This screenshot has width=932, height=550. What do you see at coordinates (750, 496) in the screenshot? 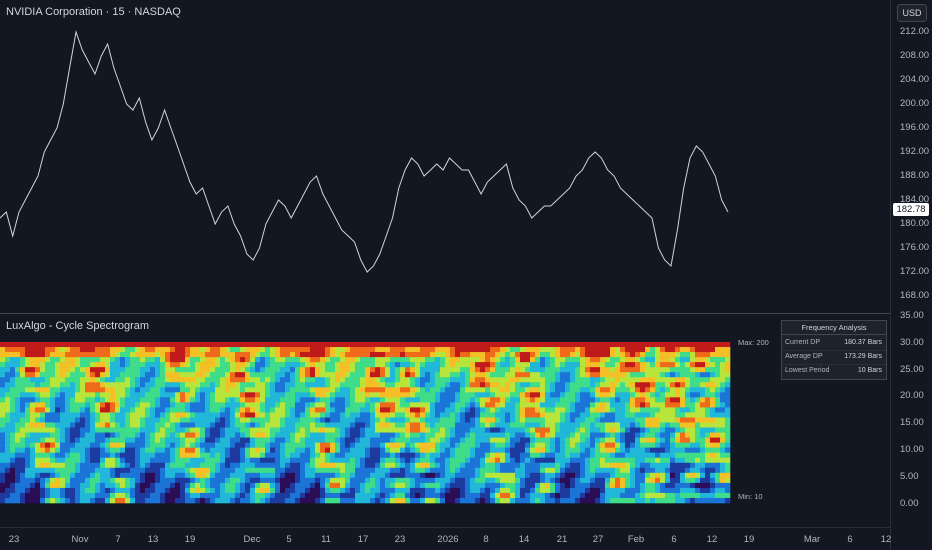
I see `spectrogram-min-label: Min: 10` at bounding box center [750, 496].